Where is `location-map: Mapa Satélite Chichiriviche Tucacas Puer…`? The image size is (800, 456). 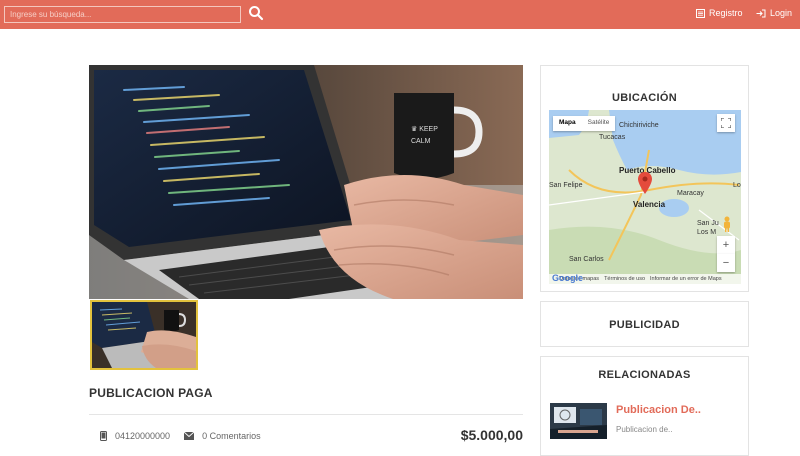 location-map: Mapa Satélite Chichiriviche Tucacas Puer… is located at coordinates (645, 197).